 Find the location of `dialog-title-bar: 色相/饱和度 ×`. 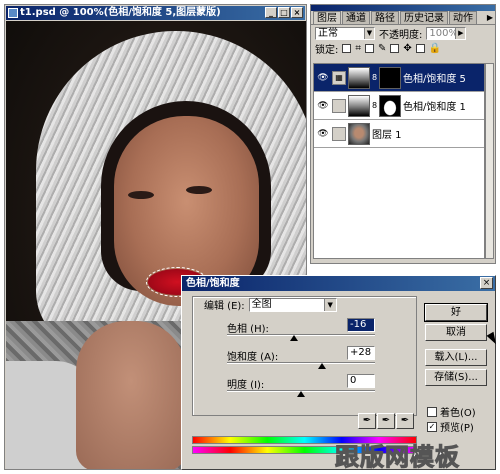

dialog-title-bar: 色相/饱和度 × is located at coordinates (338, 283).